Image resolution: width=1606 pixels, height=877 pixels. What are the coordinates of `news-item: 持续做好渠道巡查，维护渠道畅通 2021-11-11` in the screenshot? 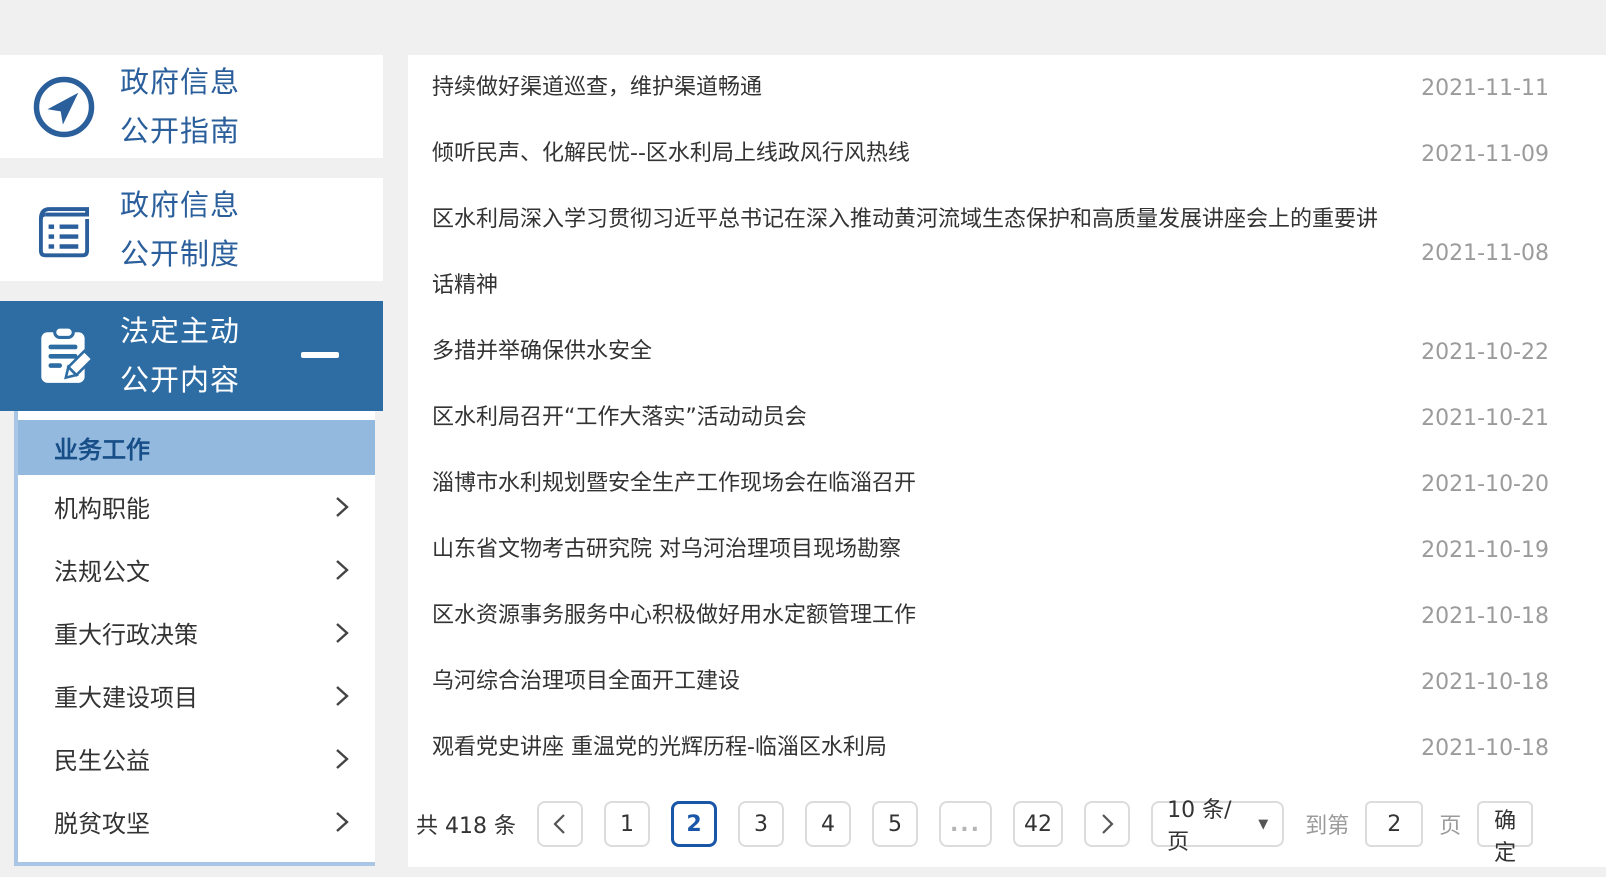 It's located at (1007, 88).